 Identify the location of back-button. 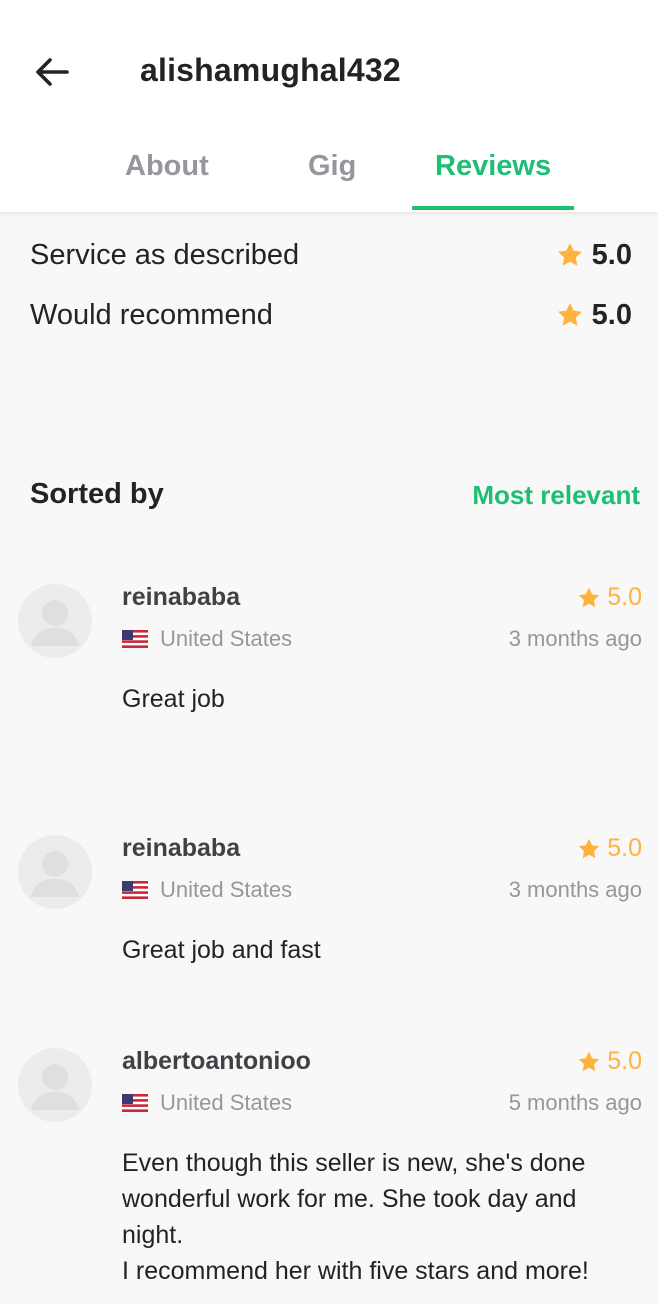
(52, 72).